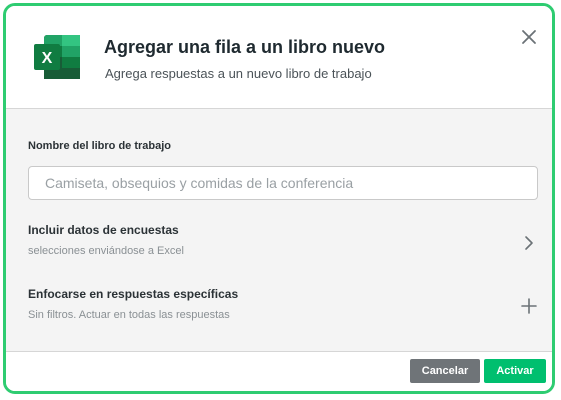 Image resolution: width=561 pixels, height=400 pixels. What do you see at coordinates (445, 371) in the screenshot?
I see `cancel-button: Cancelar` at bounding box center [445, 371].